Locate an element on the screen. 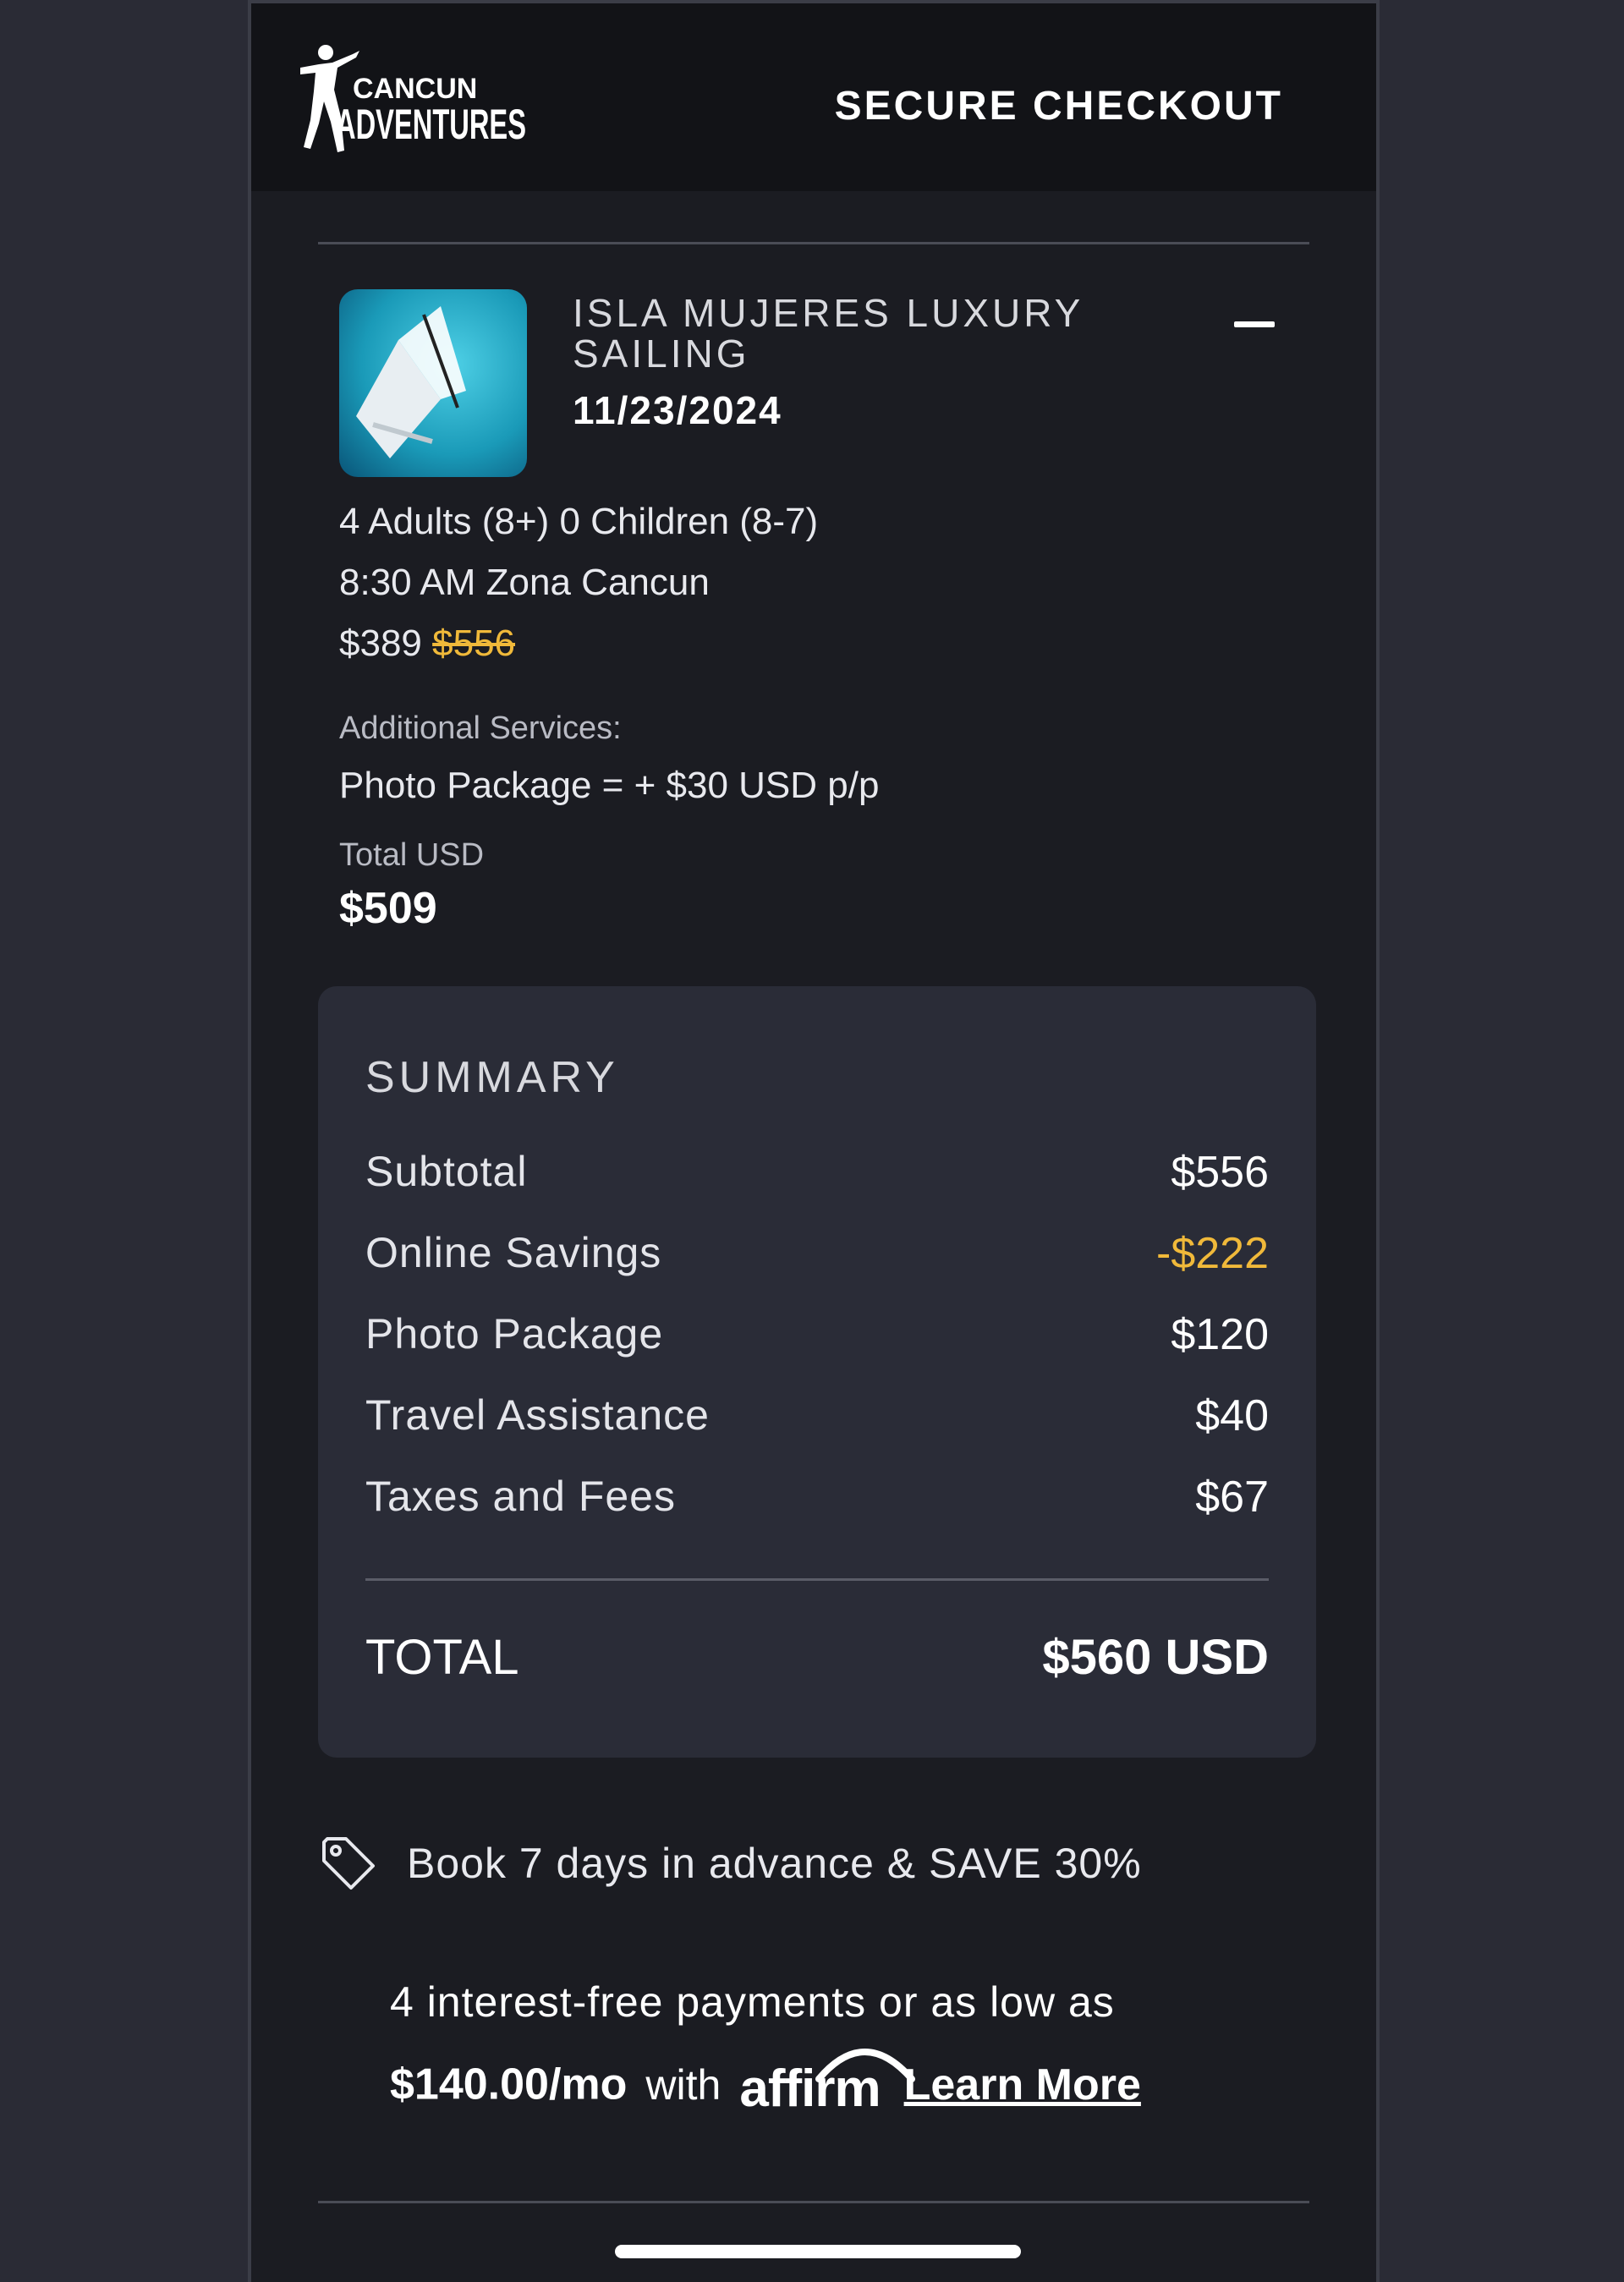 The image size is (1624, 2282). affirm-with-text: with is located at coordinates (683, 2084).